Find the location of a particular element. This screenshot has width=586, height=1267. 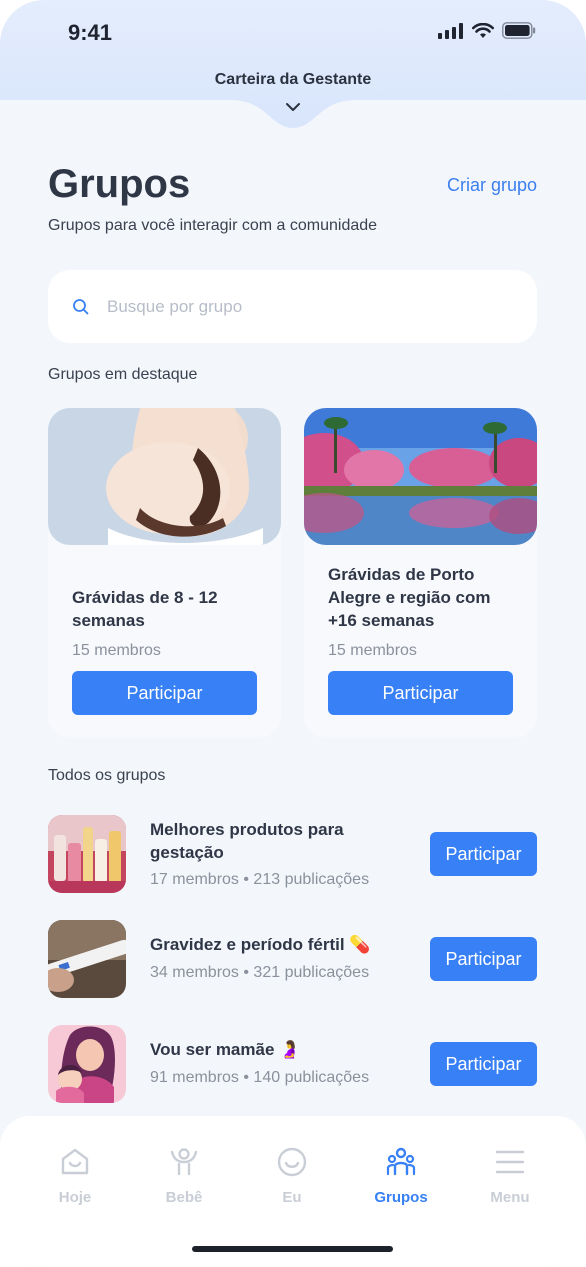

group-image-pregnant-belly is located at coordinates (164, 476).